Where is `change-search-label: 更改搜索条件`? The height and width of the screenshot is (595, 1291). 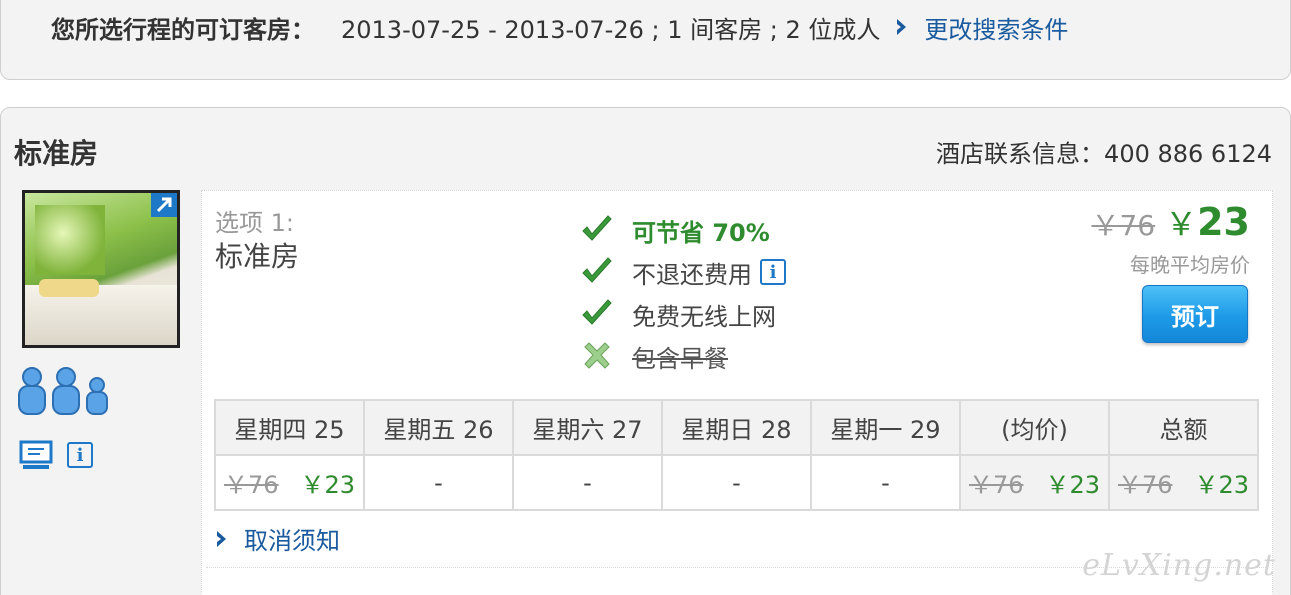
change-search-label: 更改搜索条件 is located at coordinates (996, 29).